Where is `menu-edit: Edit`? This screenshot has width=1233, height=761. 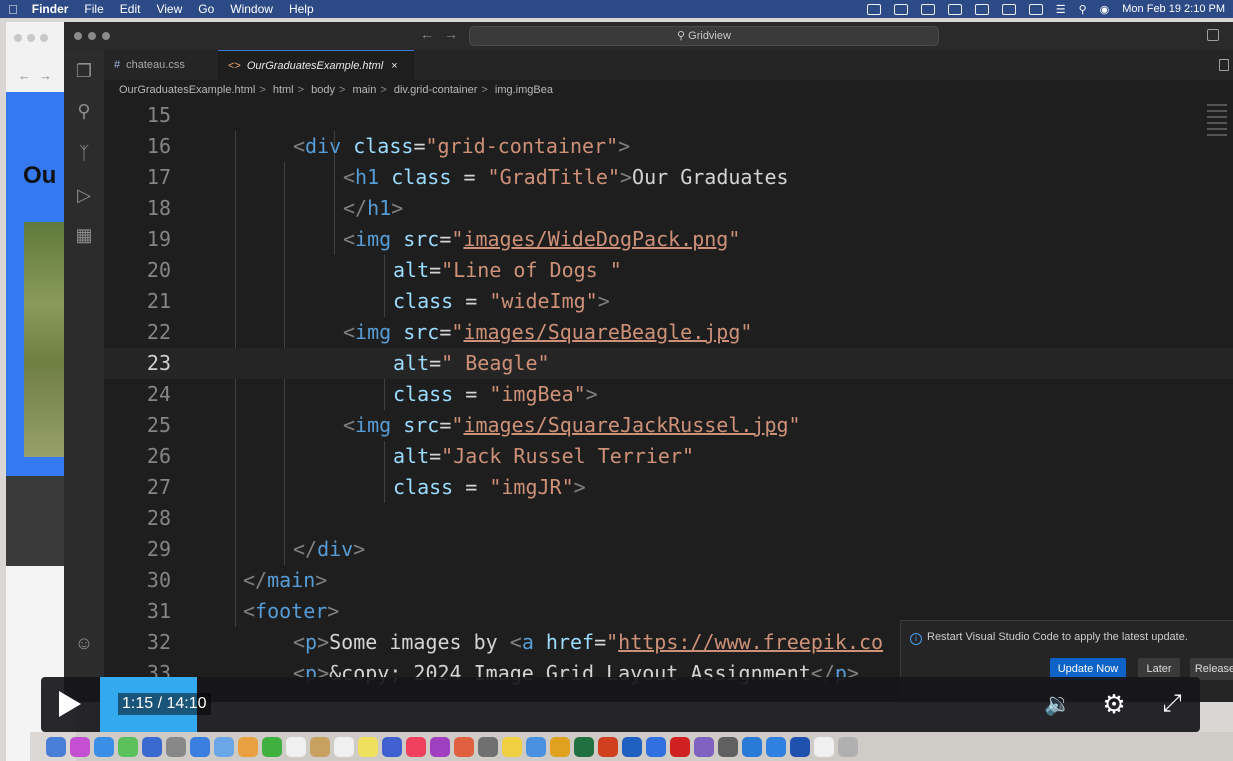 menu-edit: Edit is located at coordinates (130, 9).